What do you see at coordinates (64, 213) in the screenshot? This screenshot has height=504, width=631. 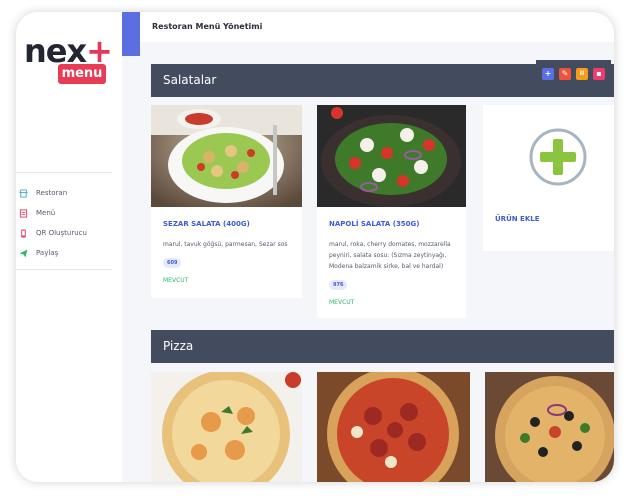 I see `sidebar-item-menu: Menü` at bounding box center [64, 213].